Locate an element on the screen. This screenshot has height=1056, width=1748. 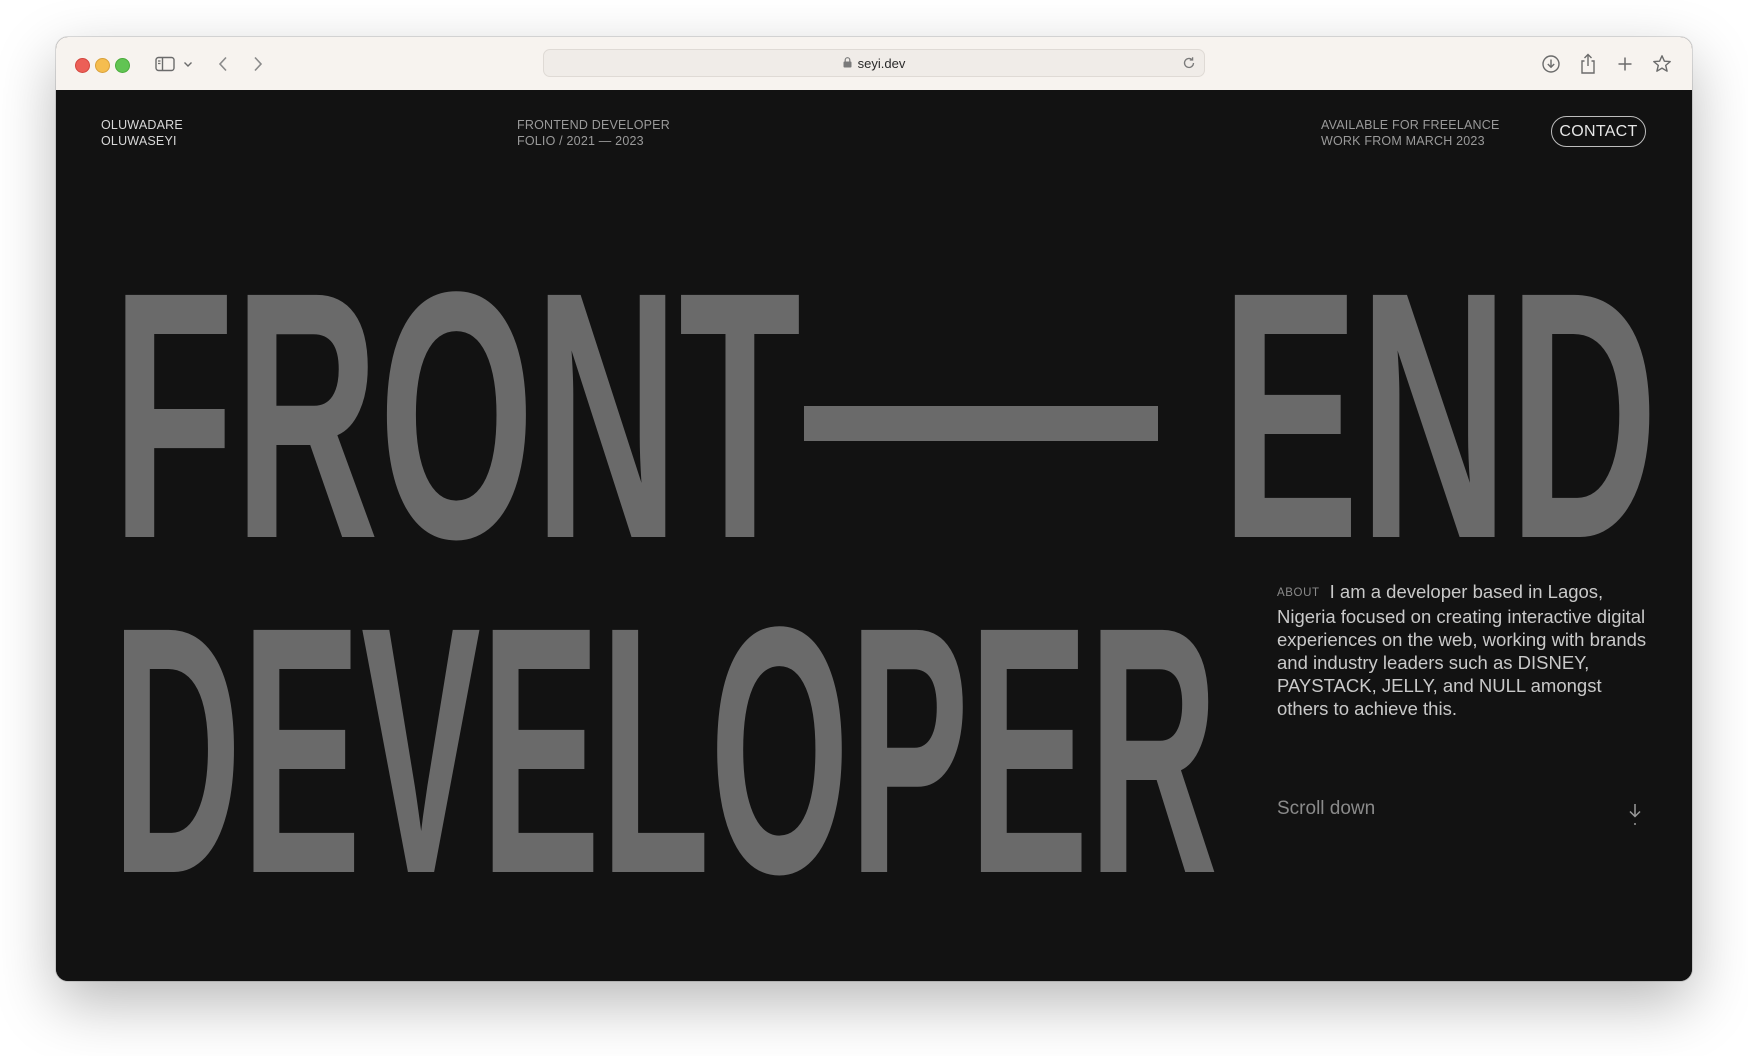
share-icon is located at coordinates (1588, 64).